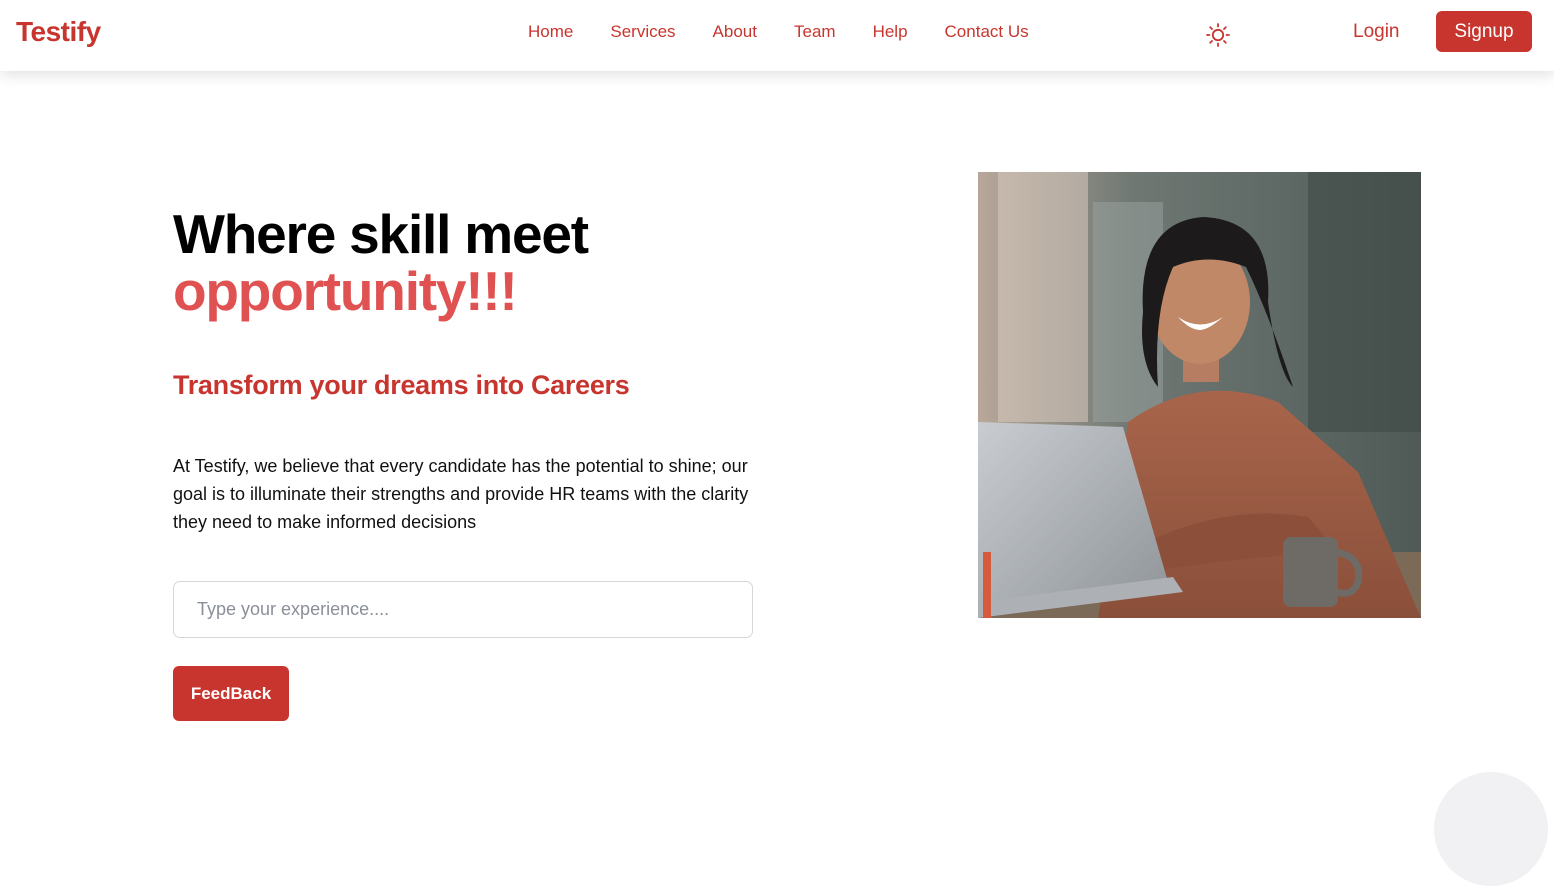 Image resolution: width=1554 pixels, height=886 pixels. What do you see at coordinates (463, 609) in the screenshot?
I see `experience-input` at bounding box center [463, 609].